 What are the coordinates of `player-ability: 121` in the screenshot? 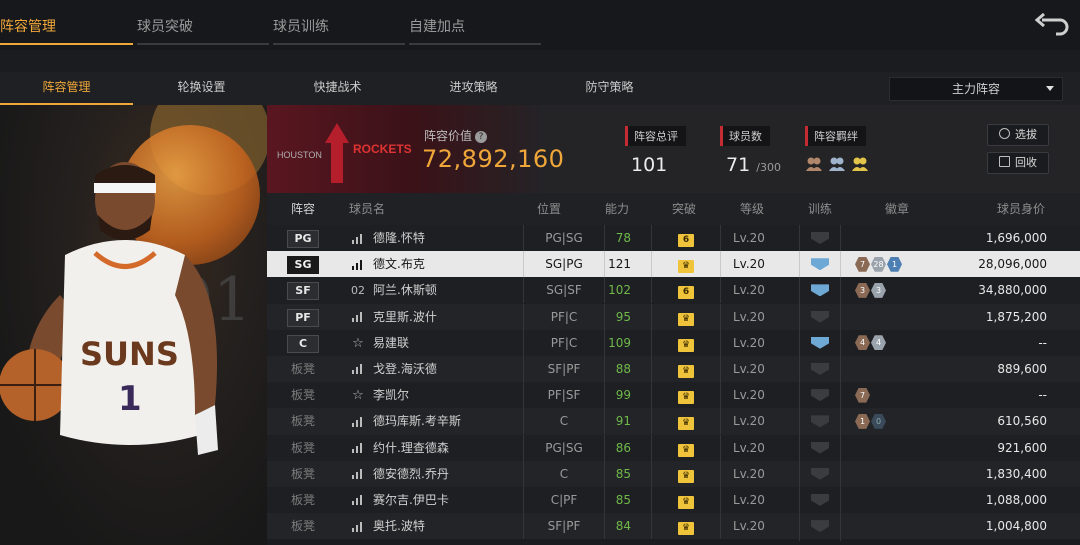 It's located at (619, 264).